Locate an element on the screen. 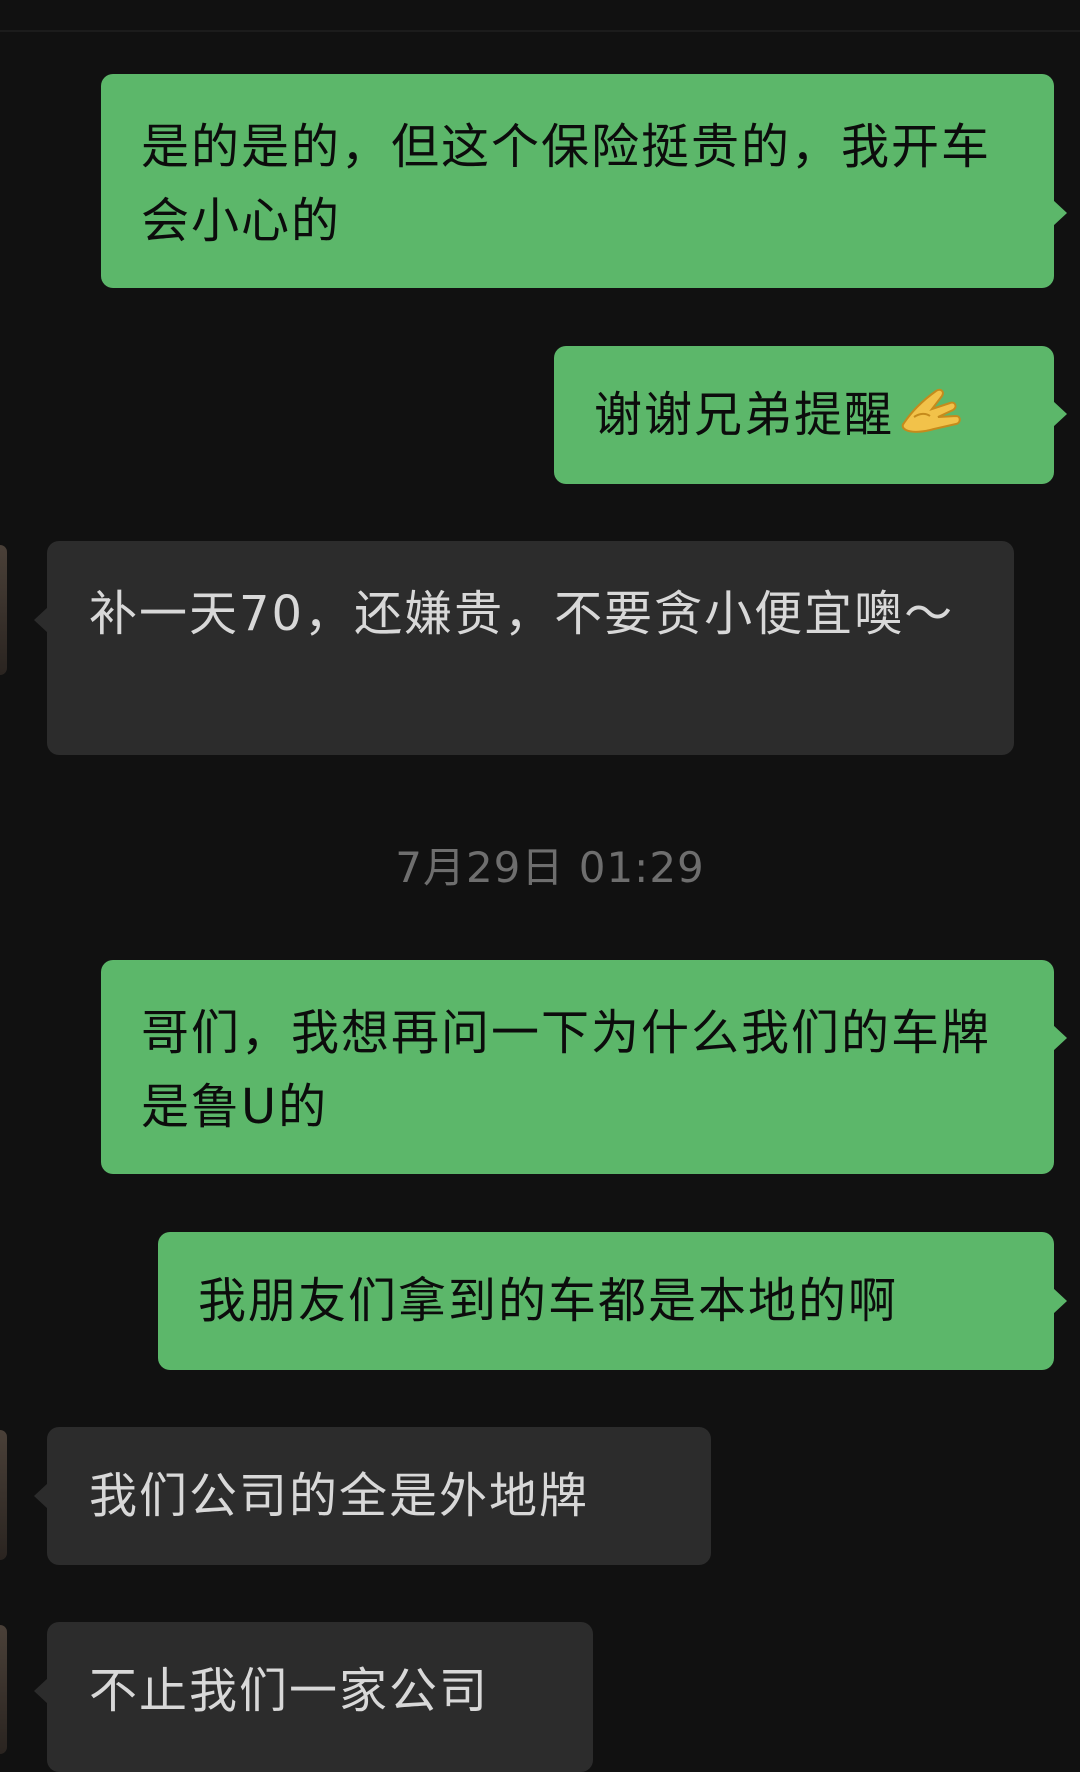  message-text: 哥们，我想再问一下为什么我们的车牌是鲁U的 is located at coordinates (566, 1070).